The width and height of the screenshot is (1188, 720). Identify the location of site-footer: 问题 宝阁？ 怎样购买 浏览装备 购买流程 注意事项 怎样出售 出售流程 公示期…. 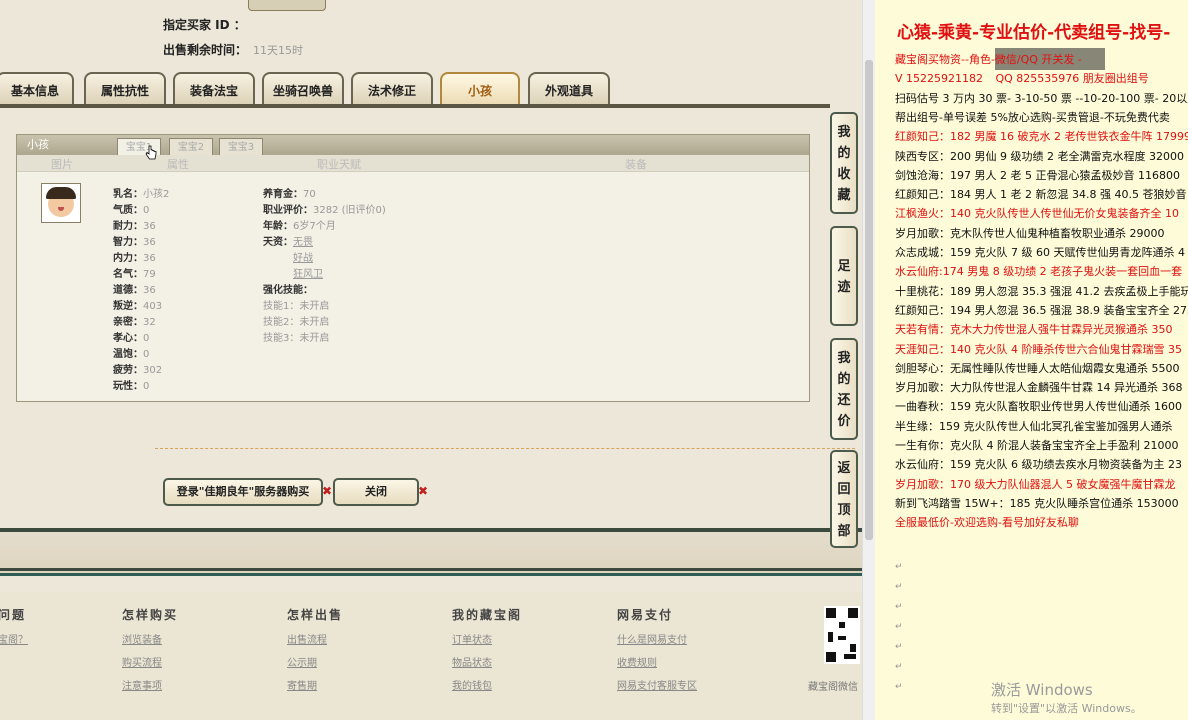
(431, 656).